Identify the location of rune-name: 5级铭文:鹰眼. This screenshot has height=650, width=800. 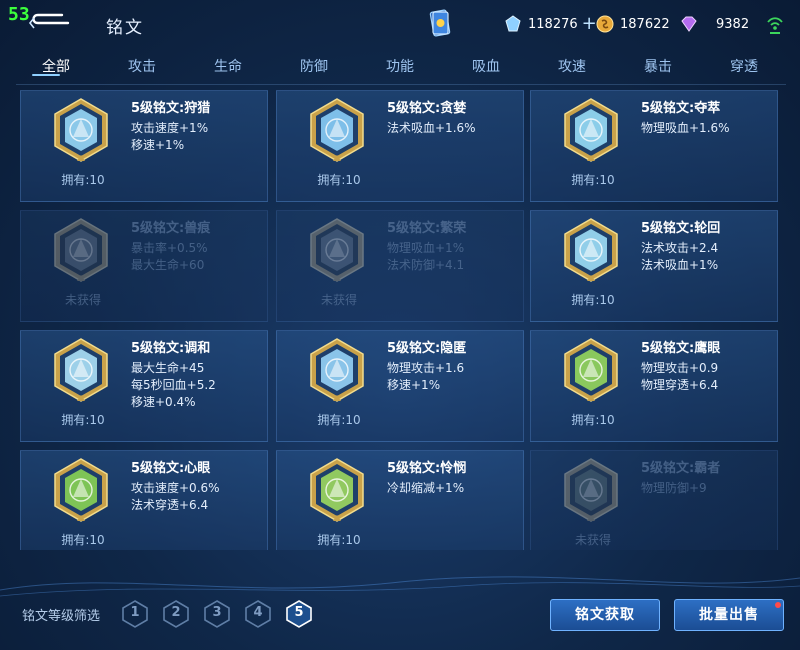
(681, 348).